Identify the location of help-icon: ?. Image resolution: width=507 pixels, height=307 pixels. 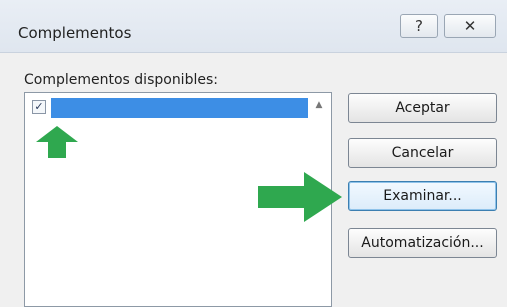
(419, 26).